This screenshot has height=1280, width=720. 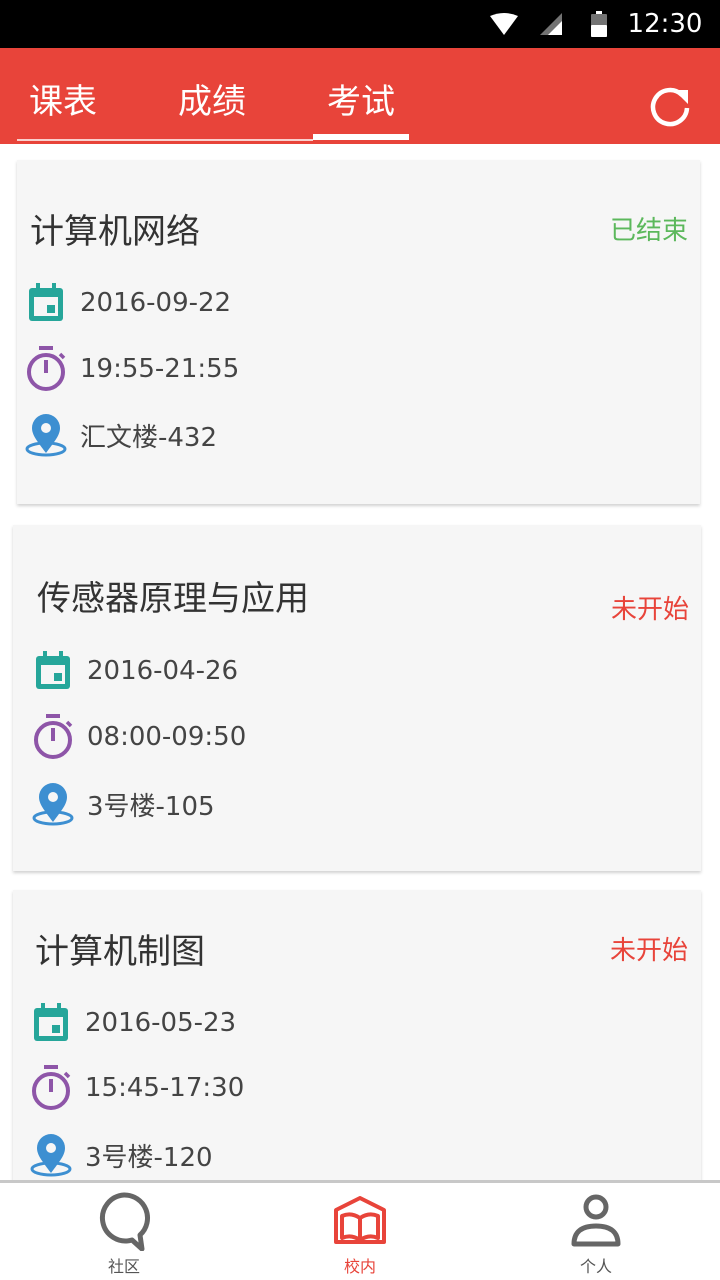 I want to click on exam-date-row: 2016-05-23, so click(x=132, y=1023).